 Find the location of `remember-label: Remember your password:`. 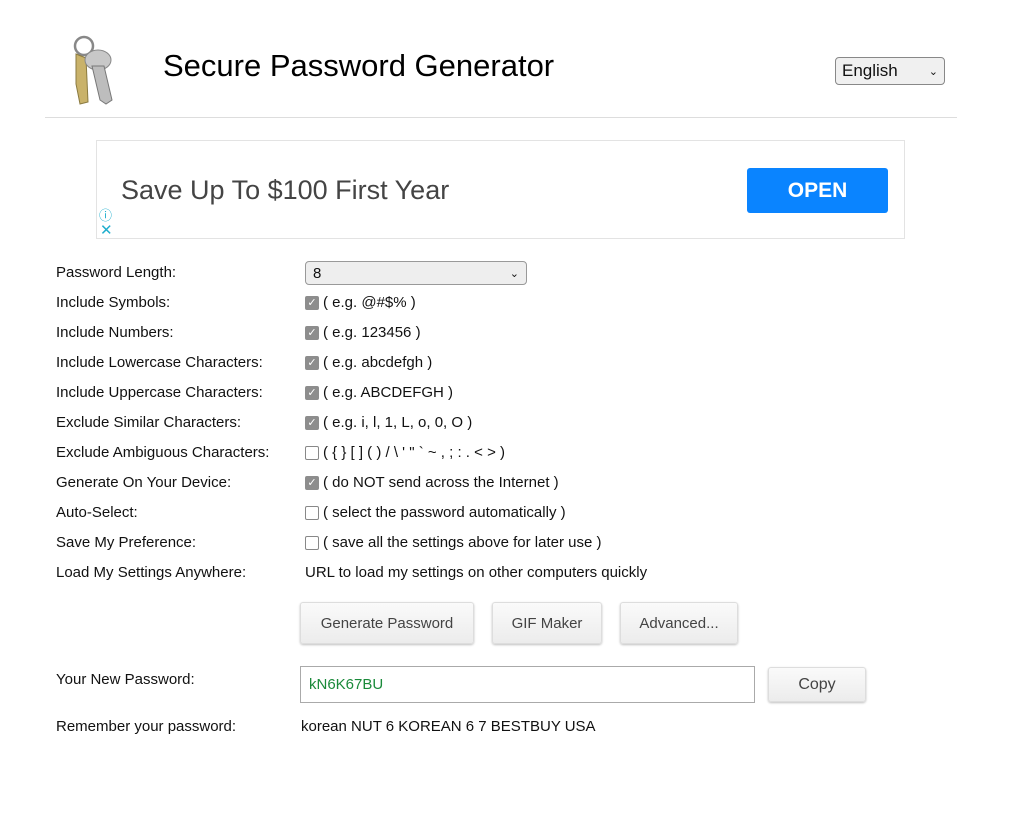

remember-label: Remember your password: is located at coordinates (146, 726).